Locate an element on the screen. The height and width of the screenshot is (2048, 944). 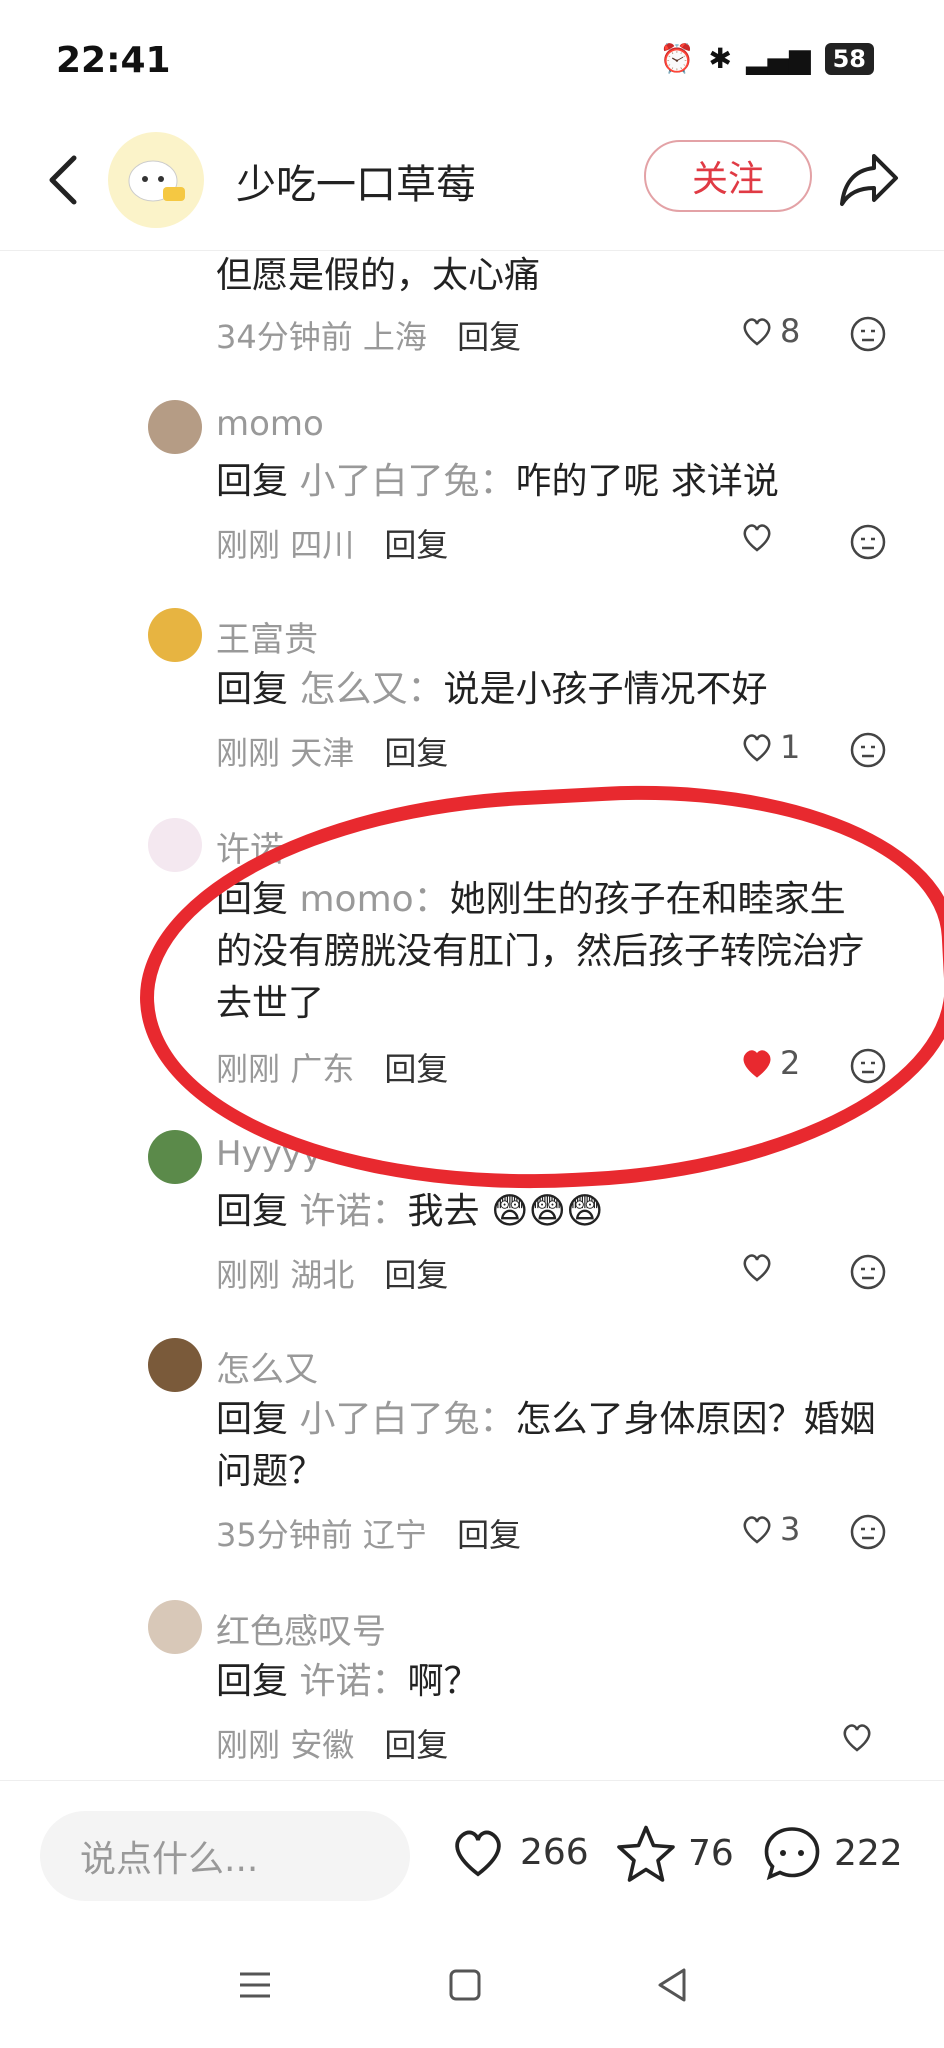
user-name: 许诺 is located at coordinates (250, 846).